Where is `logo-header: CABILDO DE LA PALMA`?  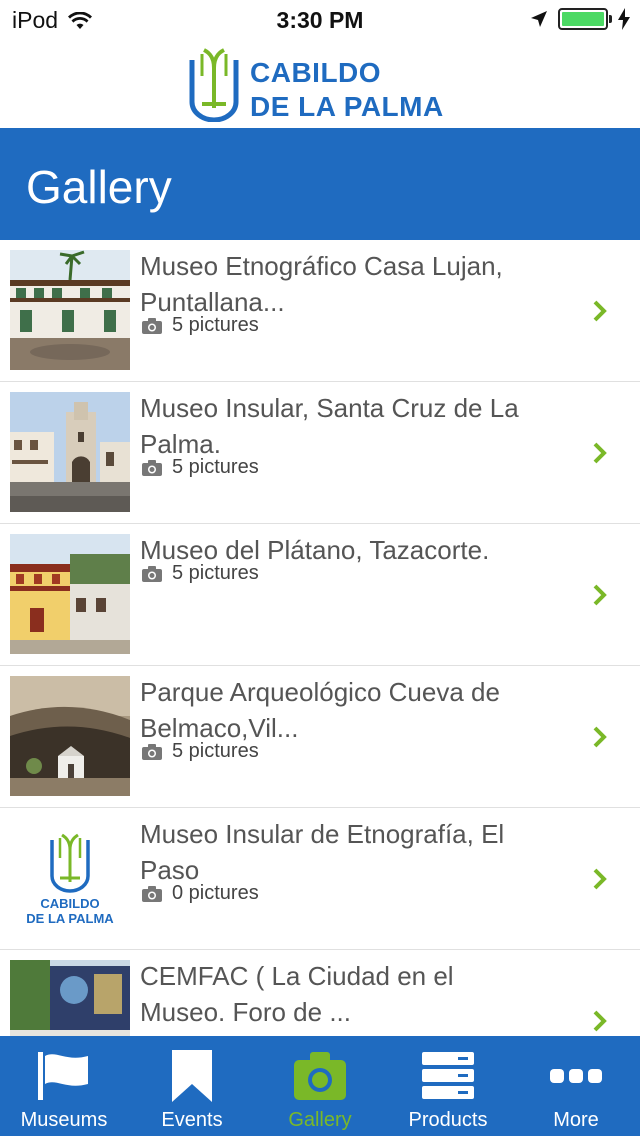 logo-header: CABILDO DE LA PALMA is located at coordinates (320, 84).